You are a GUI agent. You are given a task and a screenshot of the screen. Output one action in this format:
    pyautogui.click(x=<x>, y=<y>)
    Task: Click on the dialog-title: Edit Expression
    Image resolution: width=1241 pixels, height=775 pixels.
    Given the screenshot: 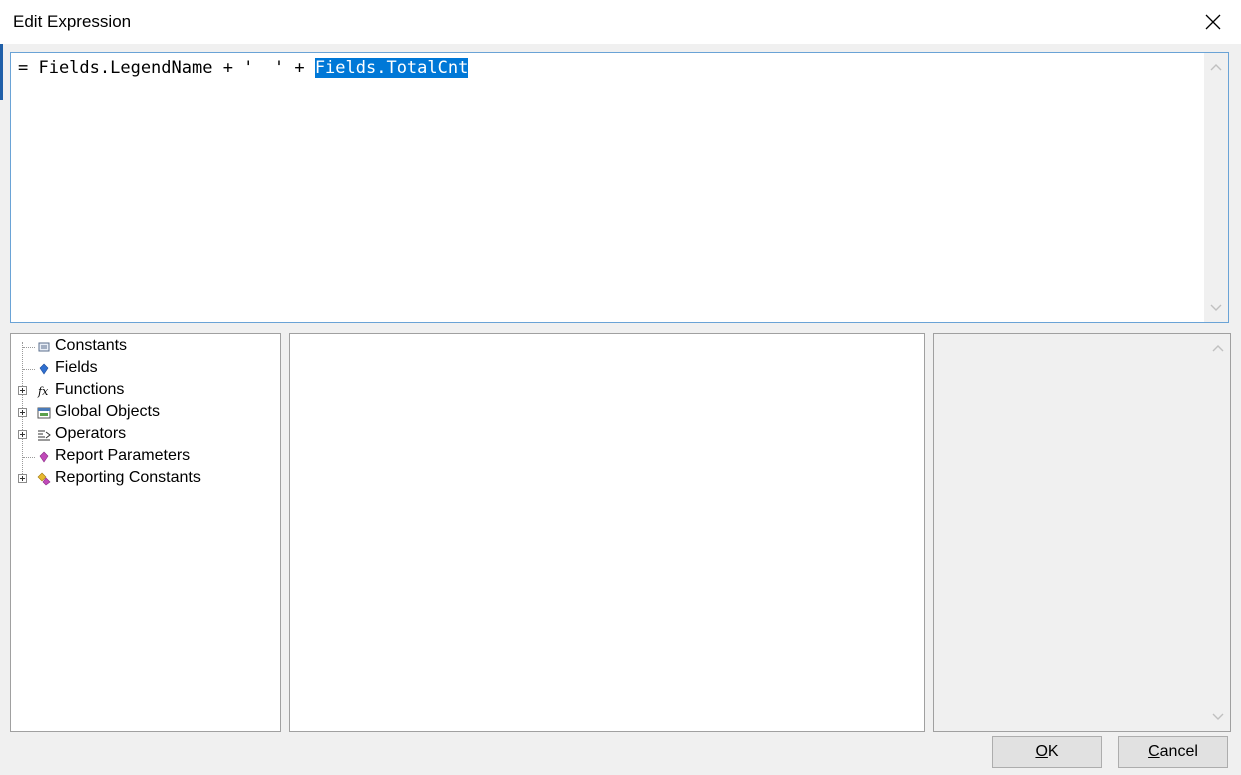 What is the action you would take?
    pyautogui.click(x=72, y=21)
    